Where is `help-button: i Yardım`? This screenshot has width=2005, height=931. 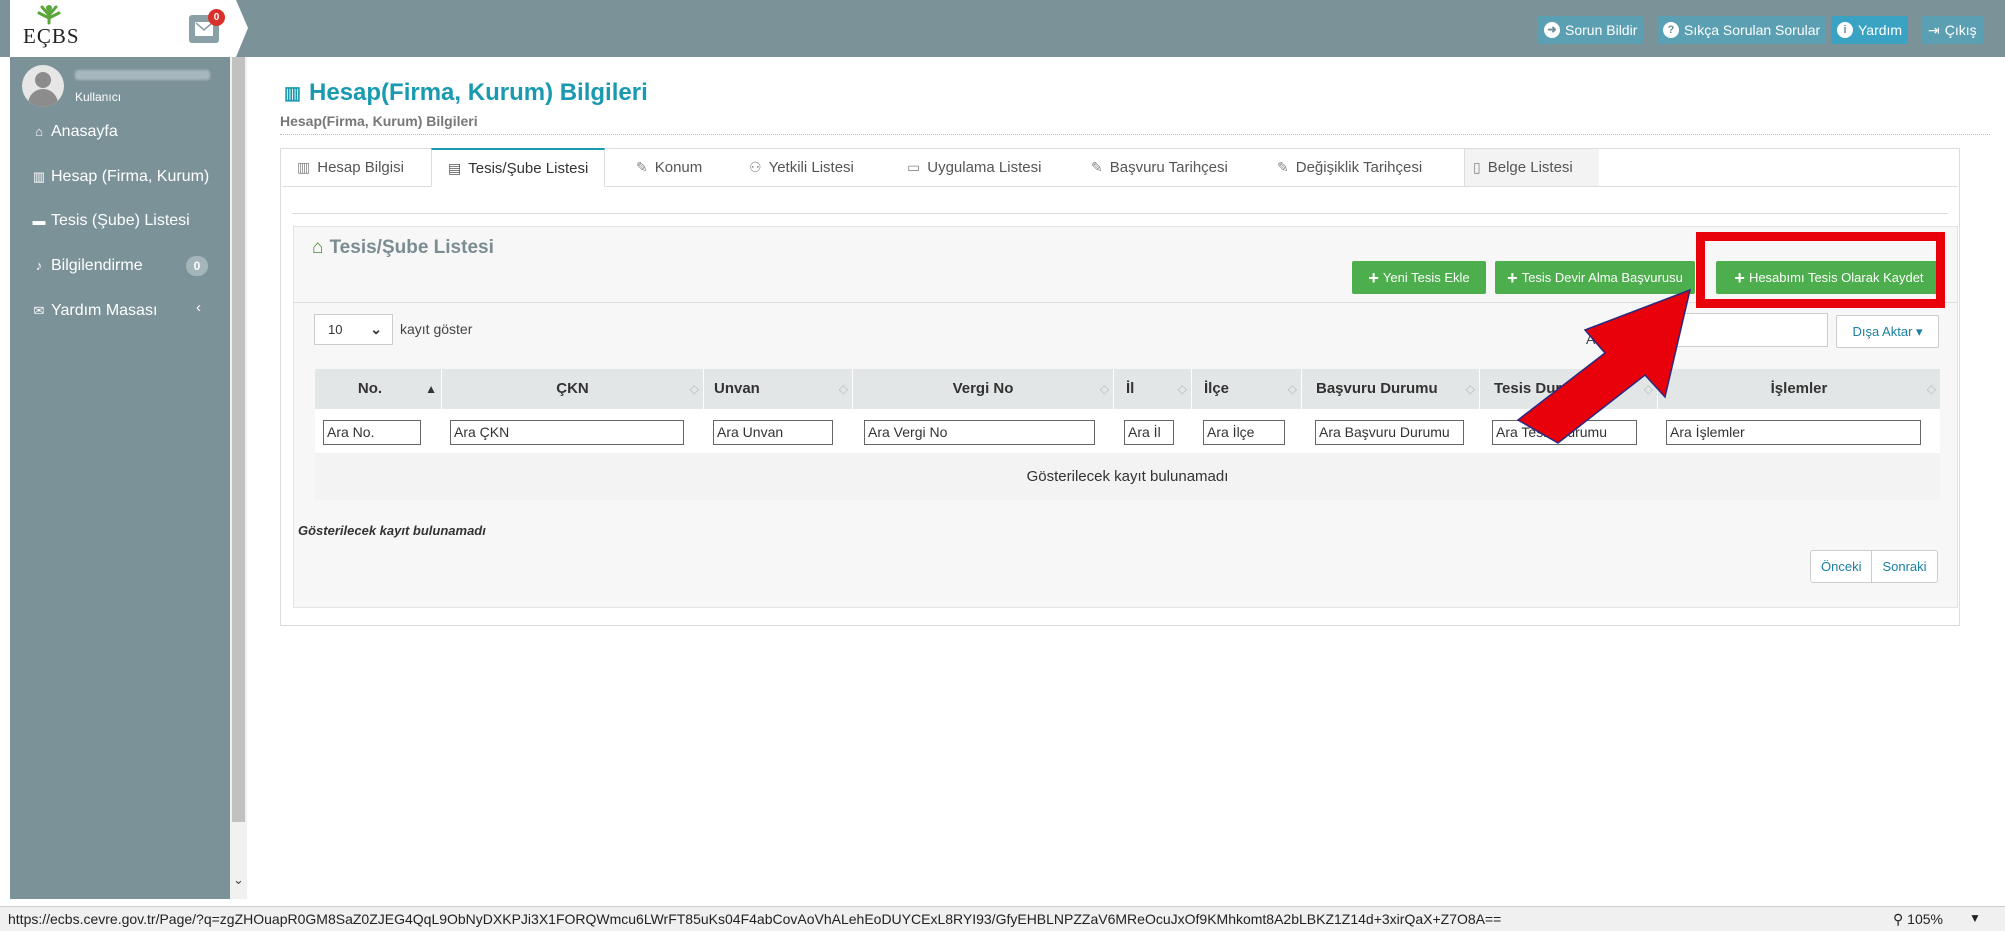 help-button: i Yardım is located at coordinates (1870, 30).